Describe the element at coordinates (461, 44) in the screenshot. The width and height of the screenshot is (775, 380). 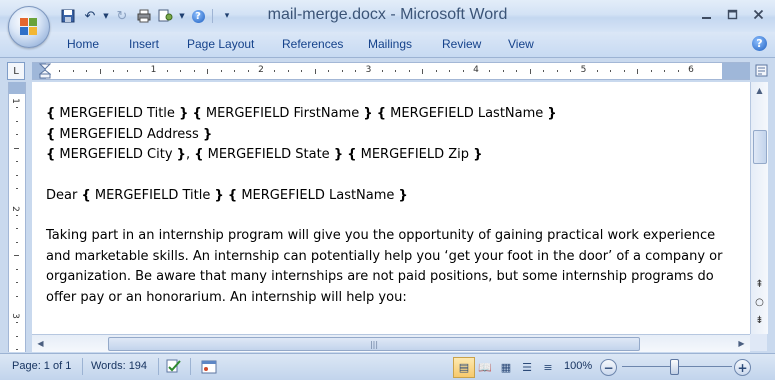
I see `tab-review: Review` at that location.